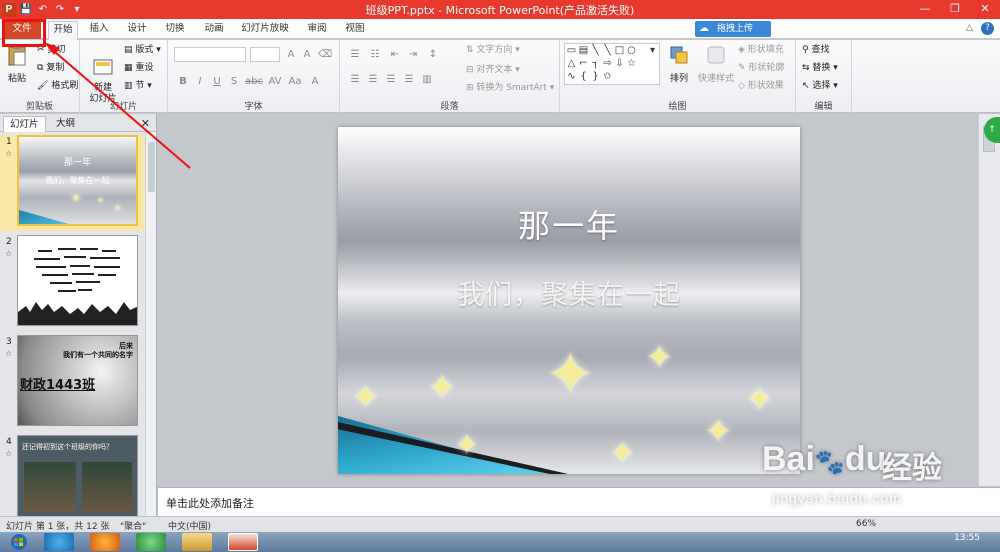  Describe the element at coordinates (210, 503) in the screenshot. I see `notes-placeholder: 单击此处添加备注` at that location.